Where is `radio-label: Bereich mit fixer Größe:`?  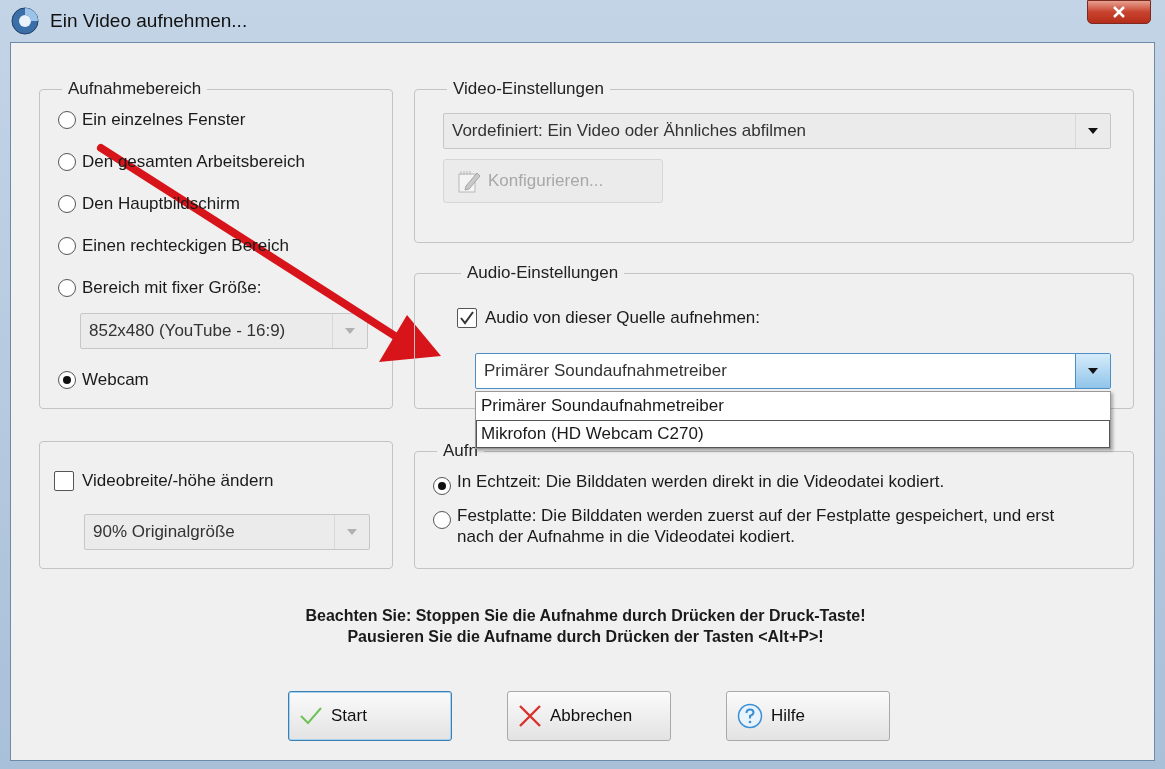
radio-label: Bereich mit fixer Größe: is located at coordinates (172, 288).